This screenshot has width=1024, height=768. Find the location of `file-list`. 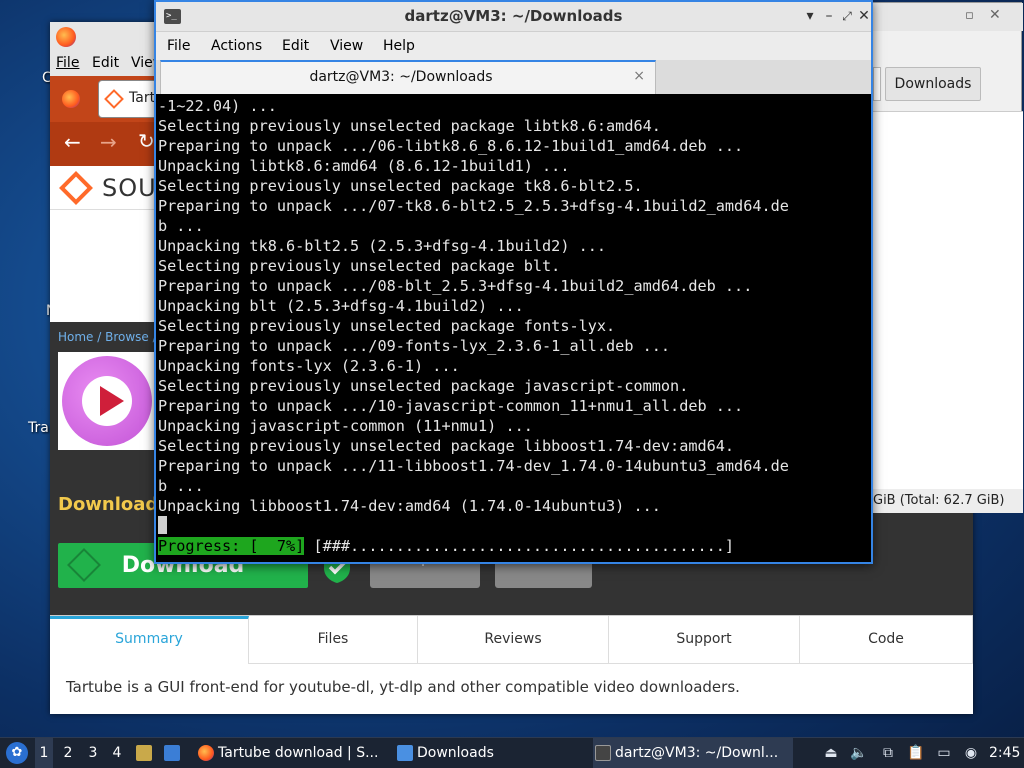

file-list is located at coordinates (948, 300).